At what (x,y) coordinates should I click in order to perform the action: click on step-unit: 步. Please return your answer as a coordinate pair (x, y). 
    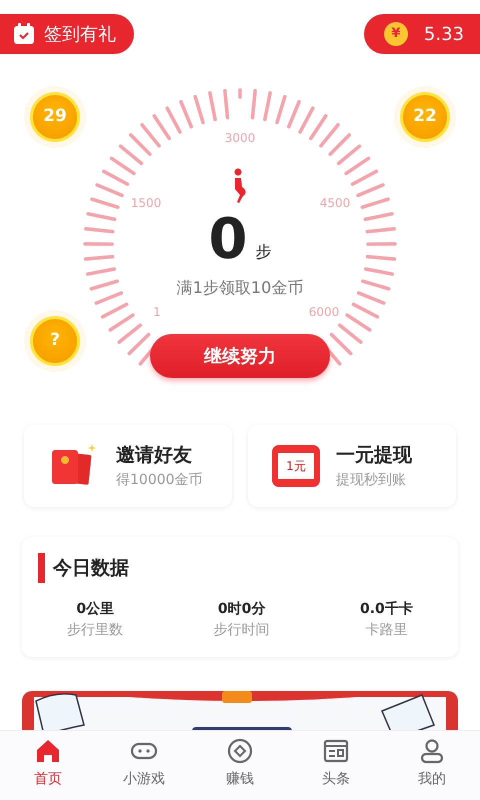
    Looking at the image, I should click on (263, 252).